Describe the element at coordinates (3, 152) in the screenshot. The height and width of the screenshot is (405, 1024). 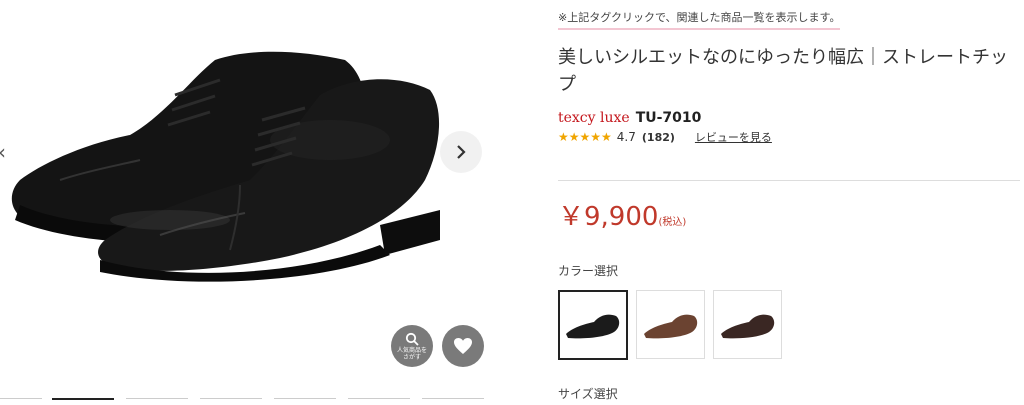
I see `chevron-left-icon: ‹` at that location.